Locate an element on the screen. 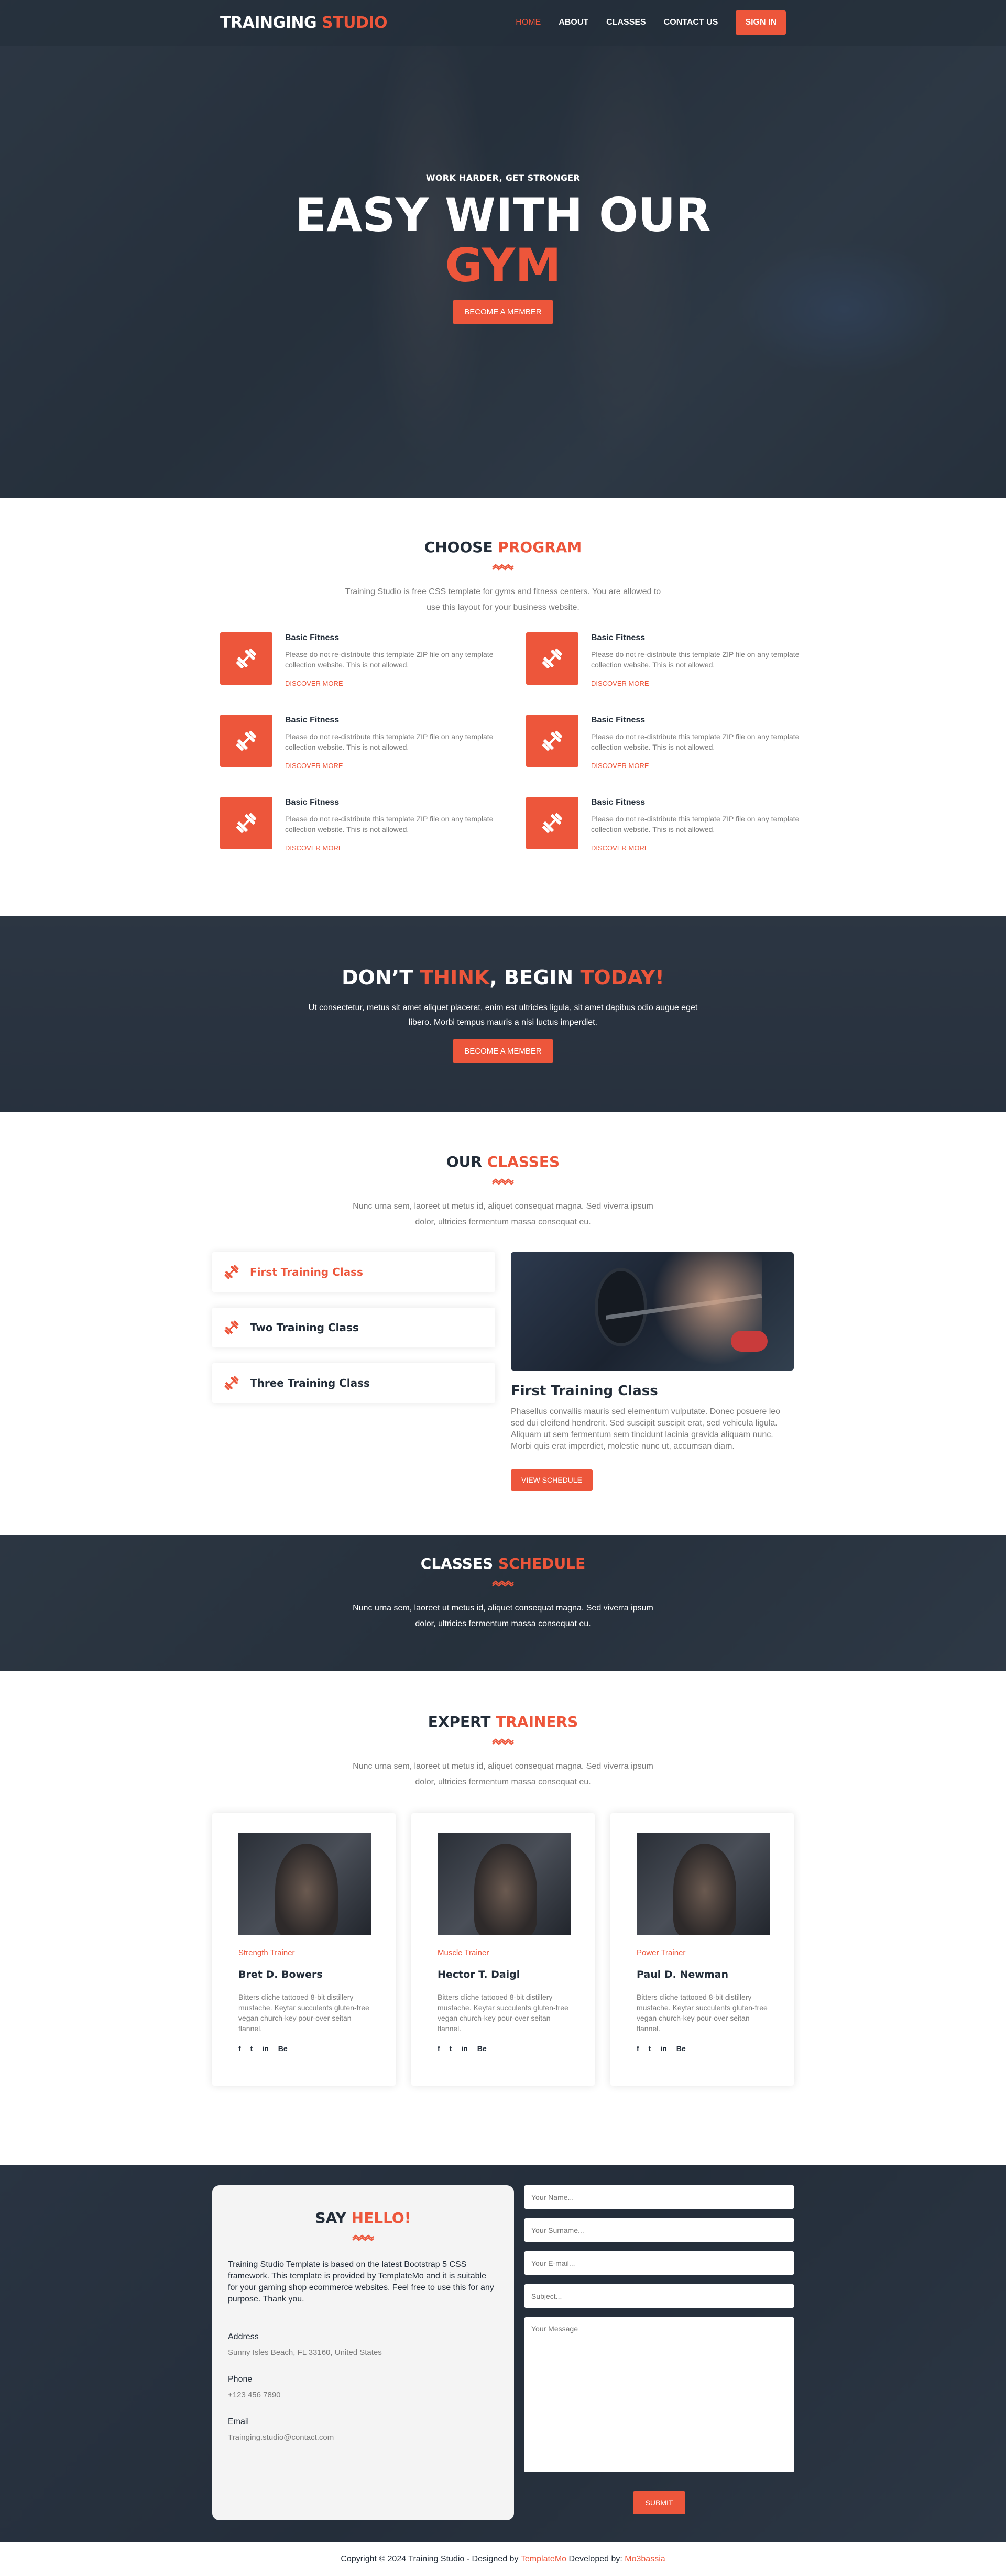 This screenshot has width=1006, height=2576. trainer-name: Bret D. Bowers is located at coordinates (280, 1974).